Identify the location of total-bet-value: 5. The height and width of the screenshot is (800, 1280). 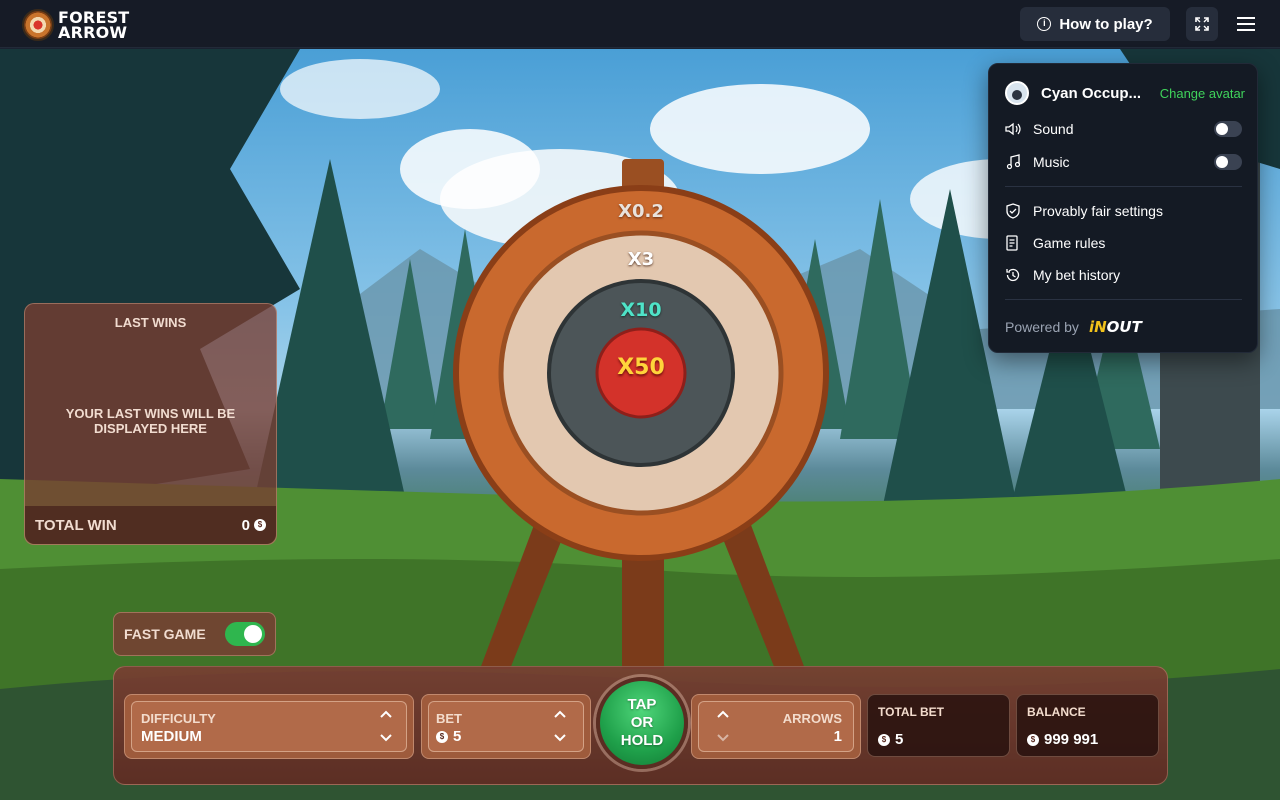
(899, 739).